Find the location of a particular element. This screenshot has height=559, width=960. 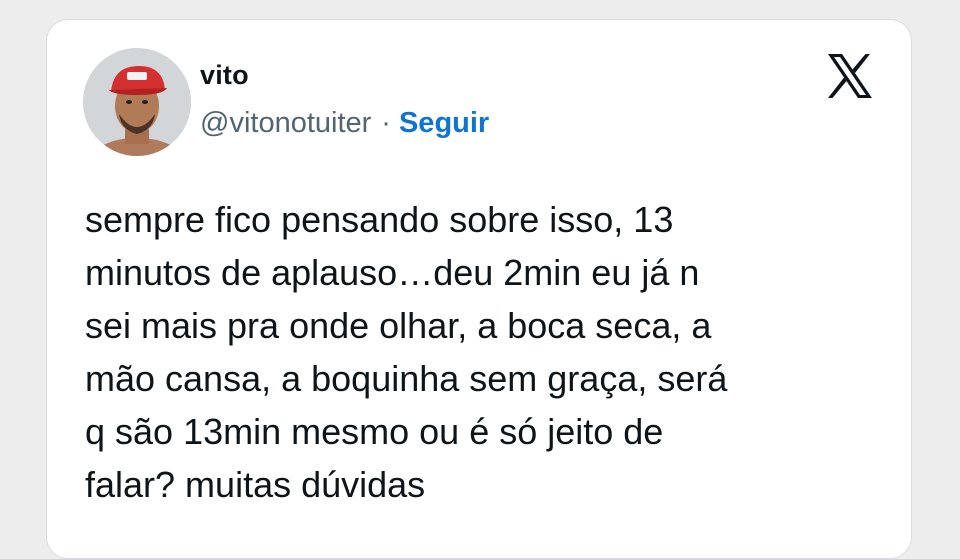

avatar is located at coordinates (137, 102).